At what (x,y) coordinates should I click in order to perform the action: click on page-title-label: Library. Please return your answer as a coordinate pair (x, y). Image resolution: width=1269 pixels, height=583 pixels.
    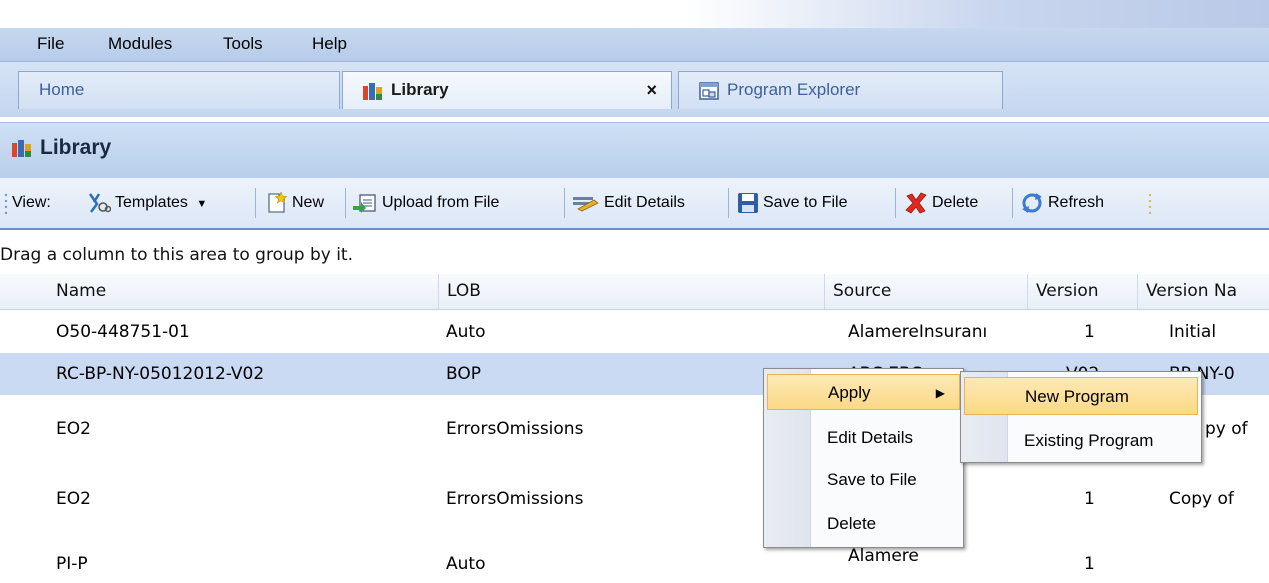
    Looking at the image, I should click on (76, 147).